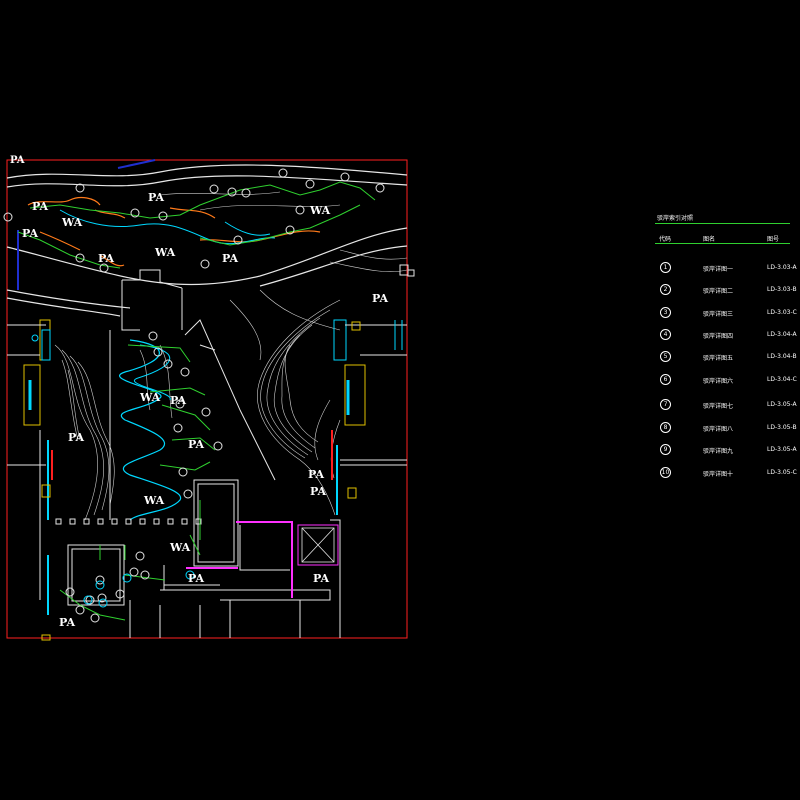  I want to click on legend-header-code: 代码, so click(665, 239).